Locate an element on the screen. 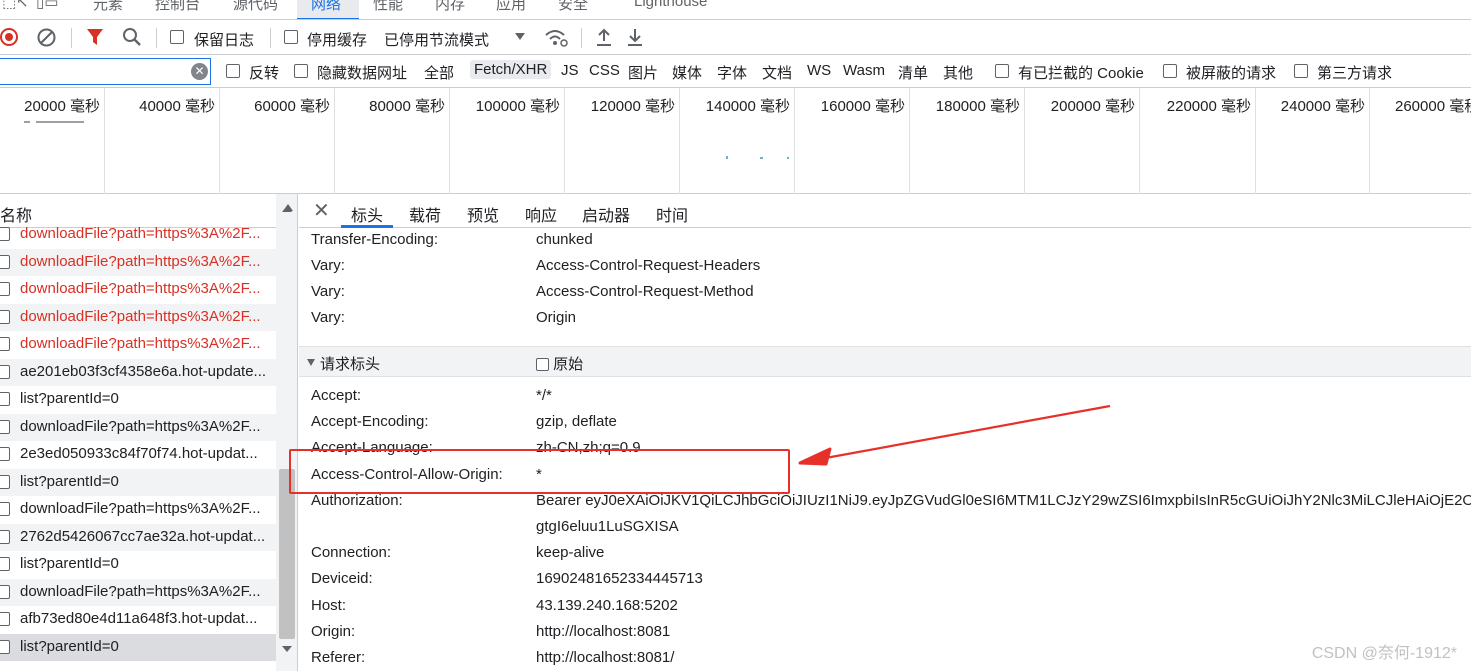 Image resolution: width=1471 pixels, height=671 pixels. third-party-label: 第三方请求 is located at coordinates (1354, 72).